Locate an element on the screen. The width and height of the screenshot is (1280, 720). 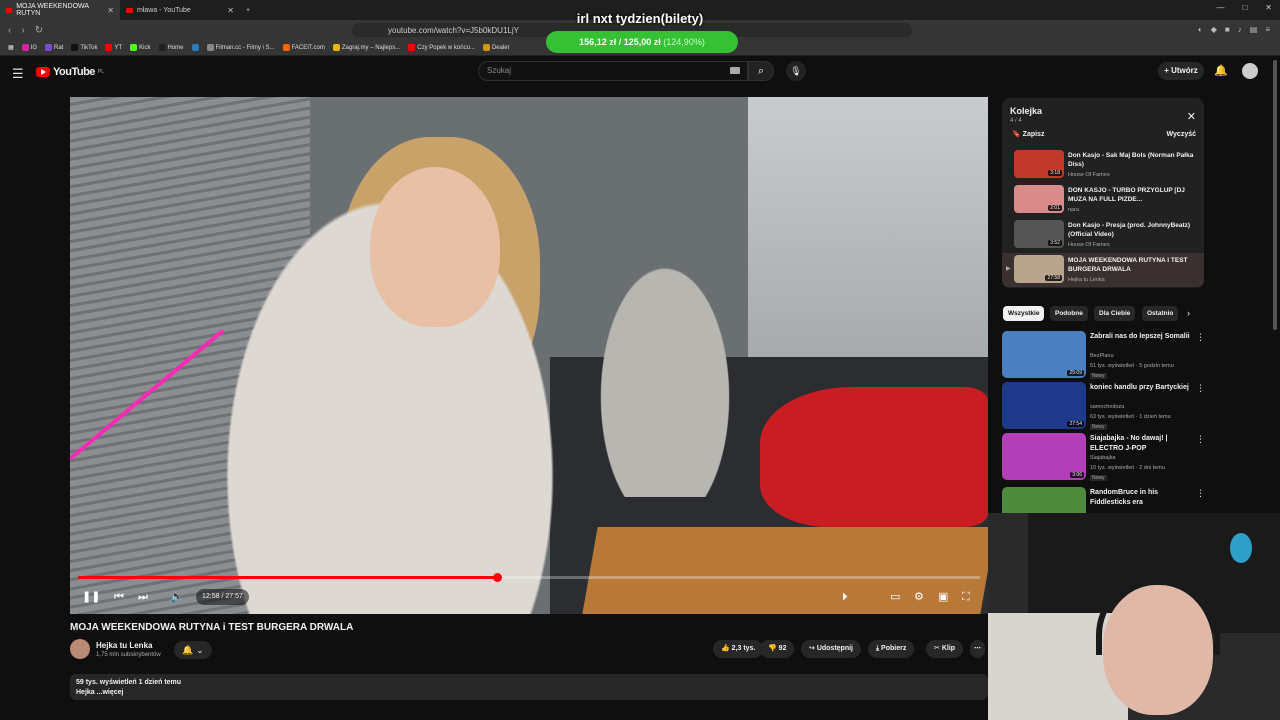
dislike-button: 👎 92 is located at coordinates (777, 649).